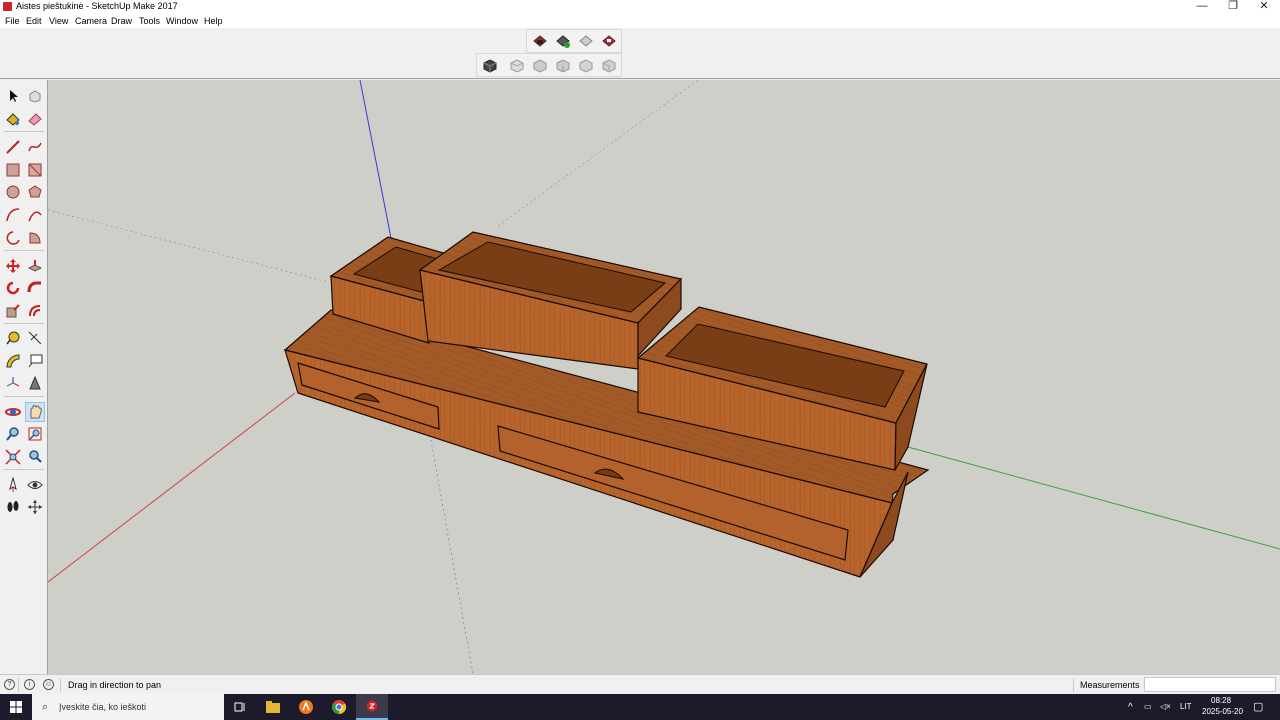 The height and width of the screenshot is (720, 1280). I want to click on views-toolbar, so click(549, 65).